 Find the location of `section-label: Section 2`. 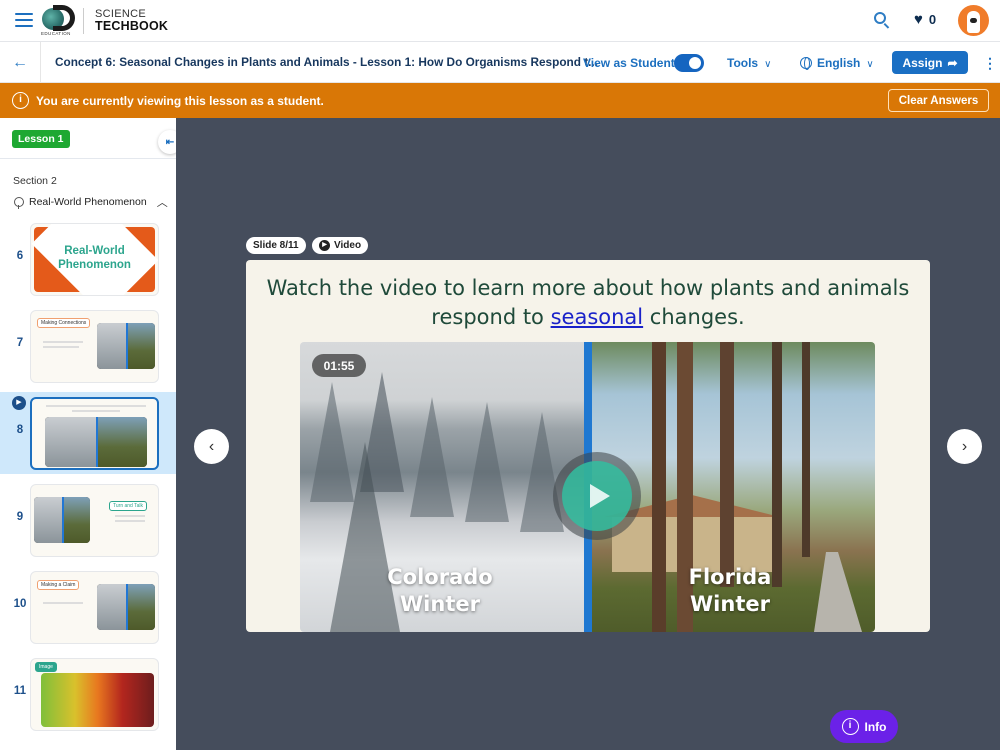

section-label: Section 2 is located at coordinates (35, 181).